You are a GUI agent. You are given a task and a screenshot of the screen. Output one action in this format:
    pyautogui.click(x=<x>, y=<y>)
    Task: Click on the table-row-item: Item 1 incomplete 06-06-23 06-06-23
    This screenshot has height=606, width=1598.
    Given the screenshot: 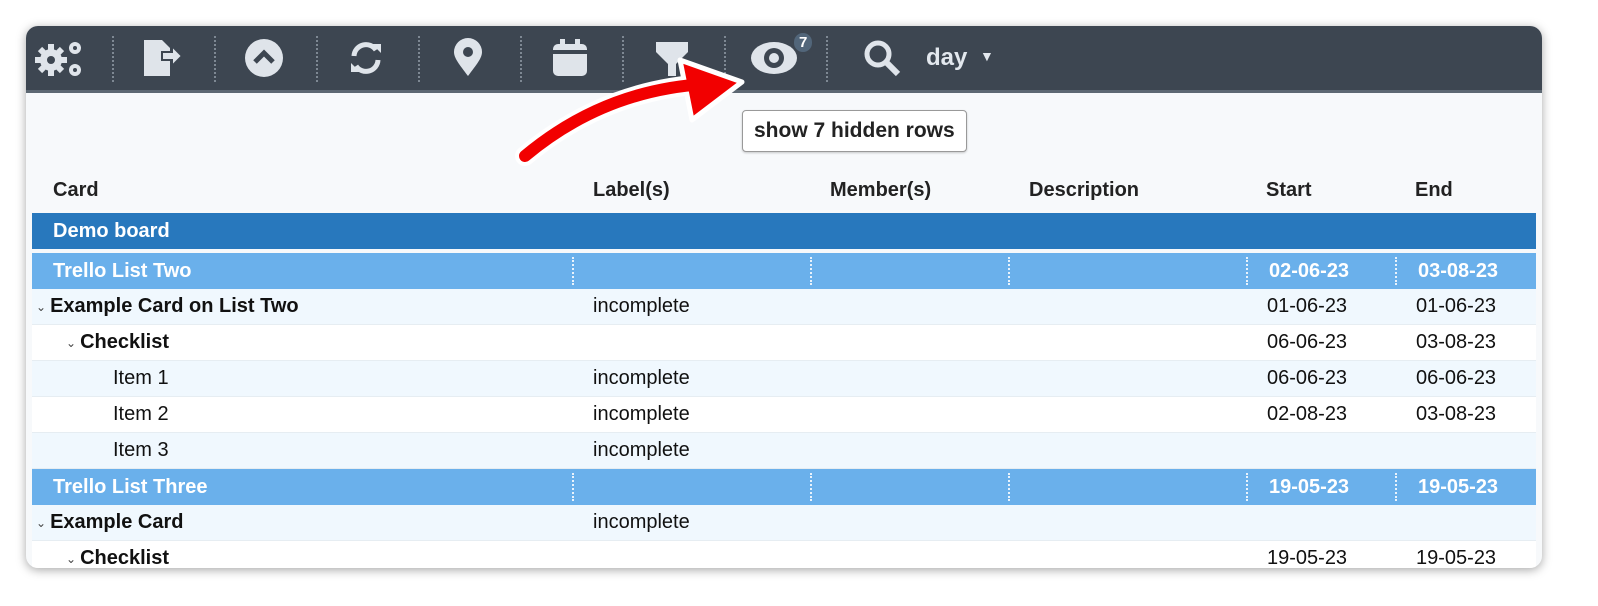 What is the action you would take?
    pyautogui.click(x=784, y=379)
    